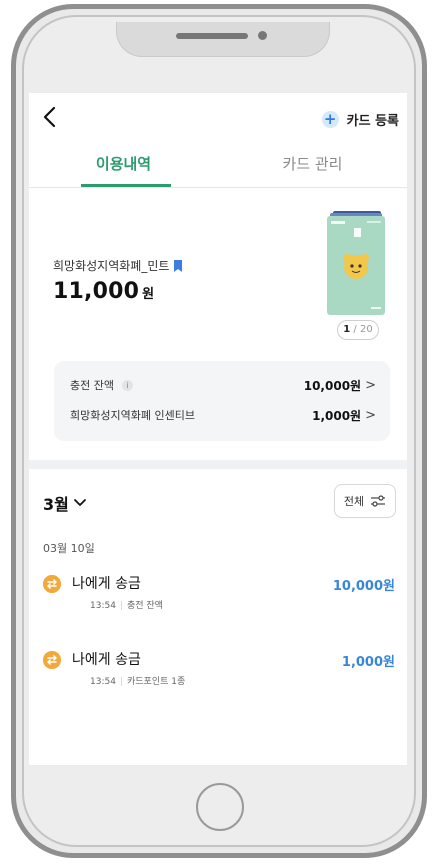 This screenshot has height=865, width=436. What do you see at coordinates (262, 35) in the screenshot?
I see `front-camera` at bounding box center [262, 35].